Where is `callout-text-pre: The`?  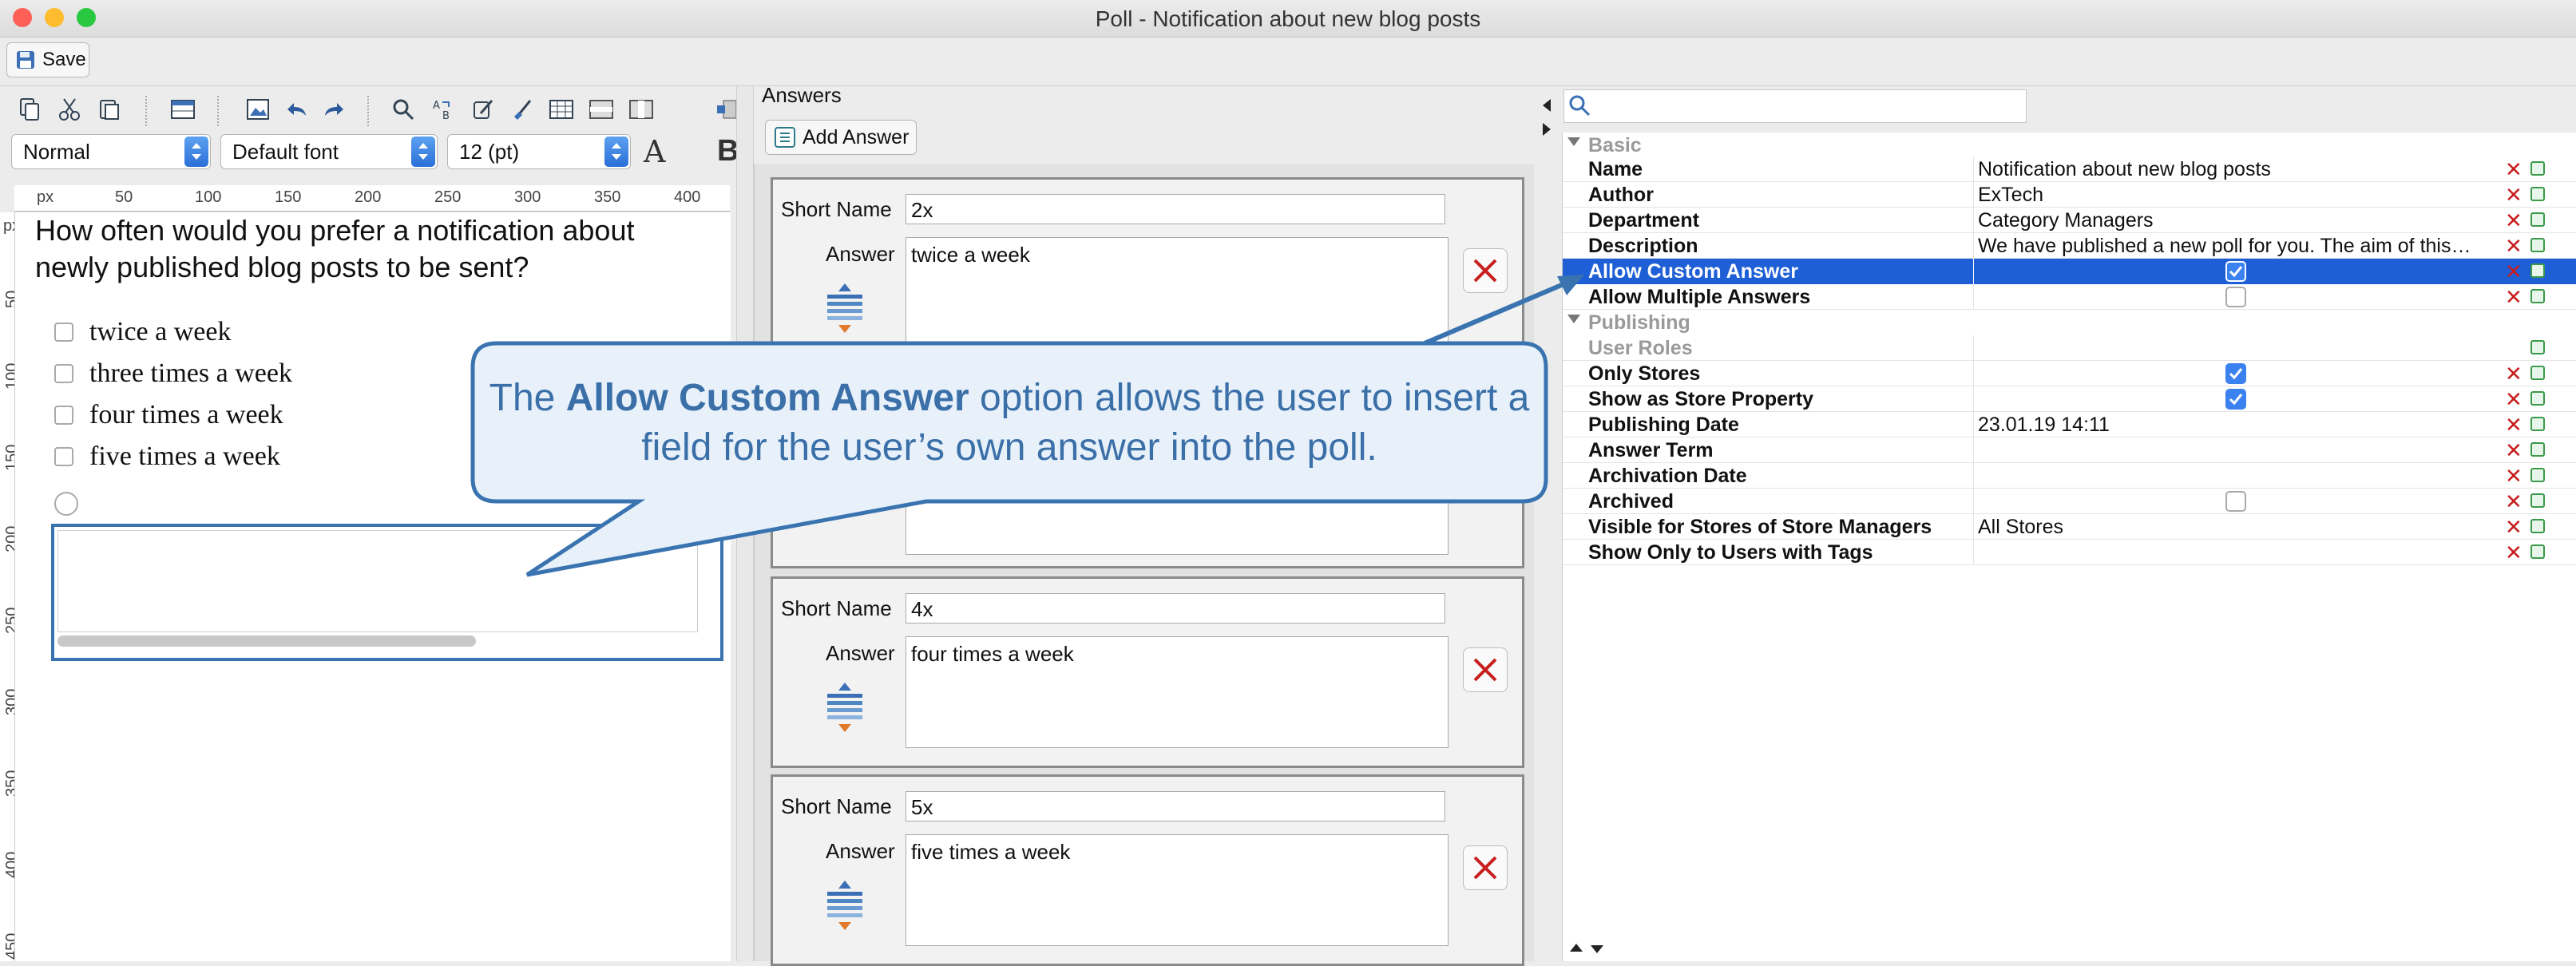
callout-text-pre: The is located at coordinates (527, 398).